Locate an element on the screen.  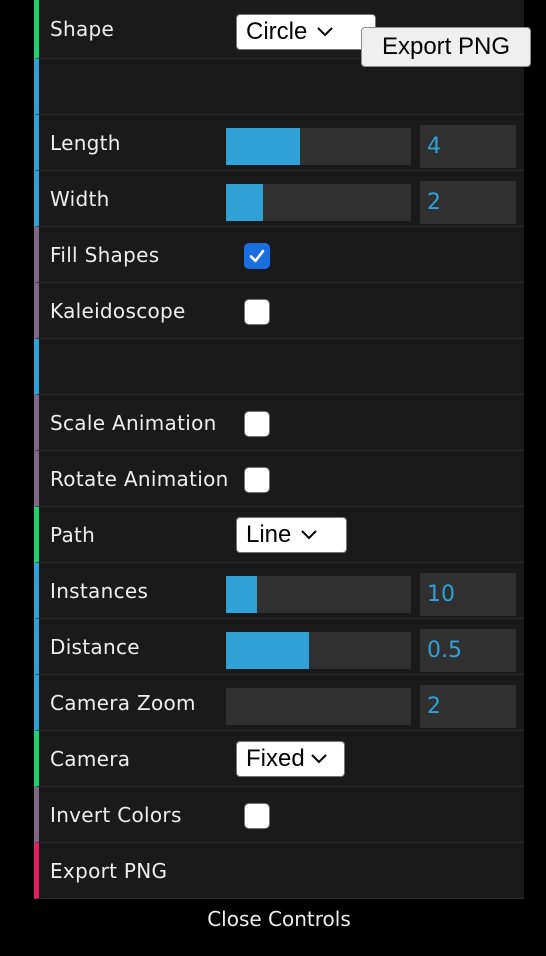
export-png-label: Export PNG is located at coordinates (109, 870).